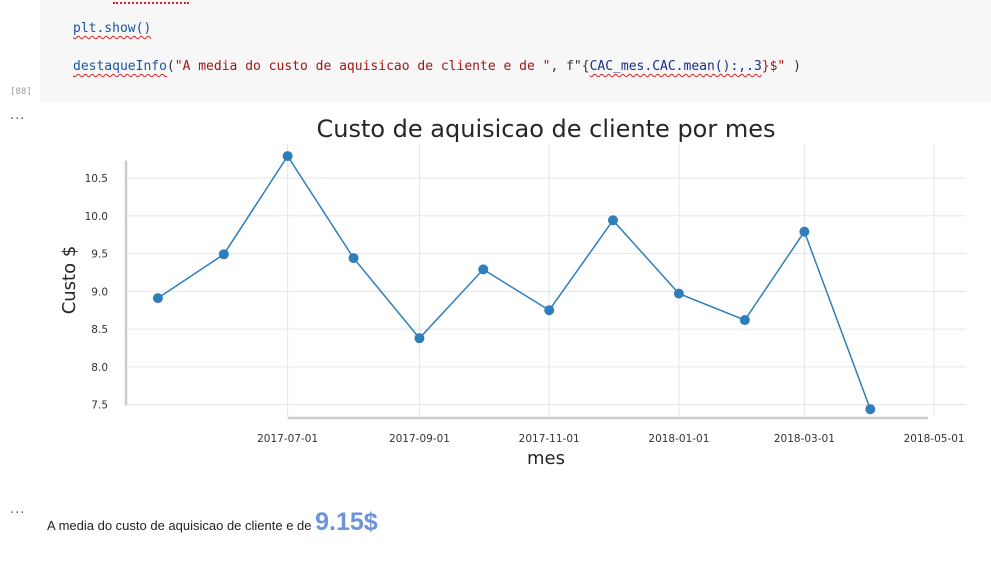 The height and width of the screenshot is (575, 991). I want to click on code-plt-show: plt.show(), so click(112, 28).